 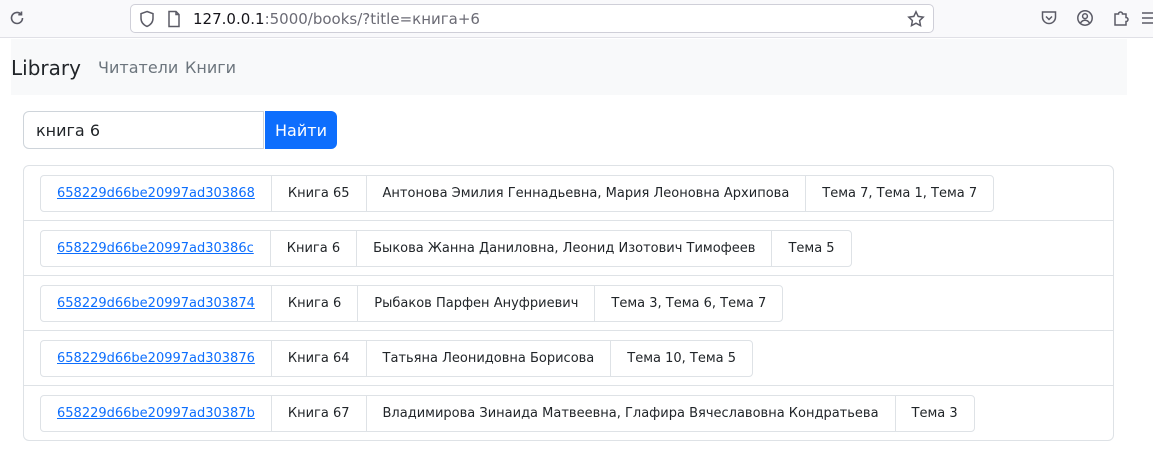 I want to click on book-id-link: 658229d66be20997ad303876, so click(x=156, y=358).